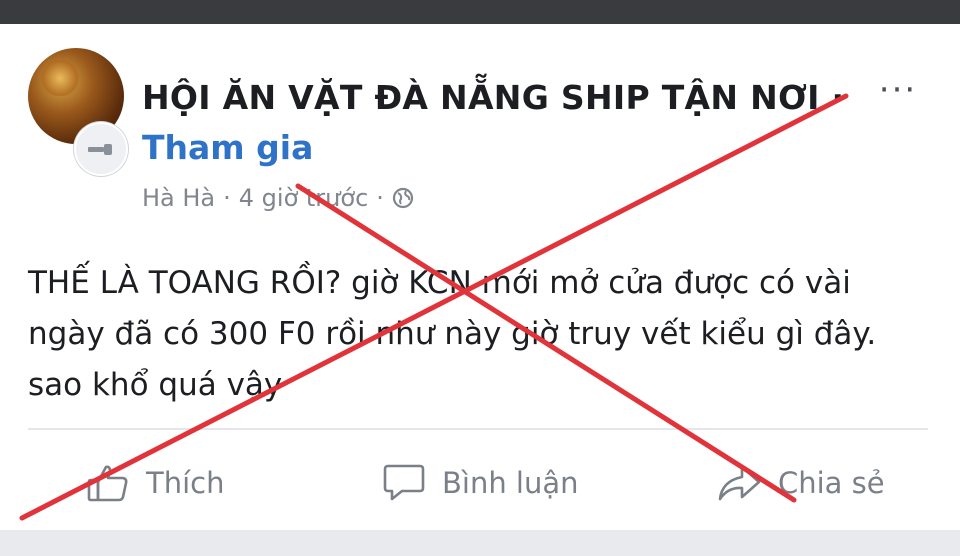 The image size is (960, 556). I want to click on post-meta: Hà Hà · 4 giờ trước ·, so click(278, 198).